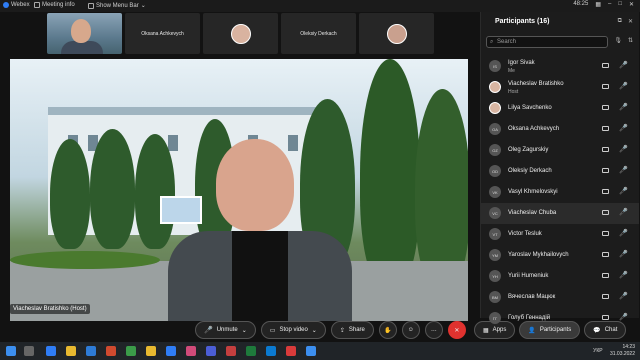  What do you see at coordinates (495, 150) in the screenshot?
I see `participant-avatar: OZ` at bounding box center [495, 150].